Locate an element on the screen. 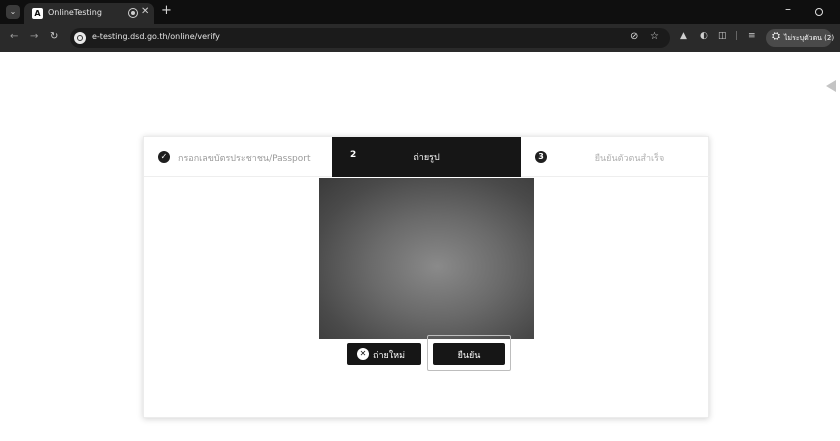 This screenshot has width=840, height=441. collapse-arrow-icon is located at coordinates (831, 86).